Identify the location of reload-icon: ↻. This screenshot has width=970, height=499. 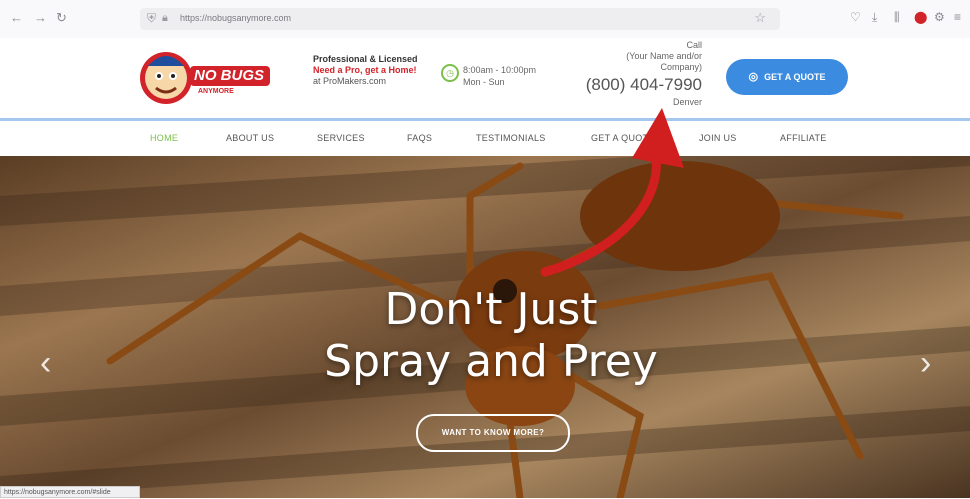
(61, 18).